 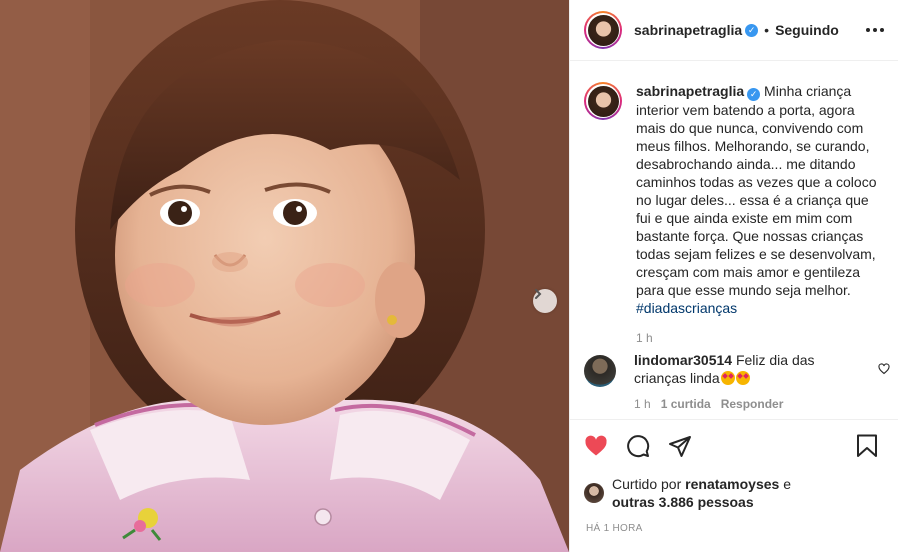 What do you see at coordinates (758, 338) in the screenshot?
I see `caption-time: 1 h` at bounding box center [758, 338].